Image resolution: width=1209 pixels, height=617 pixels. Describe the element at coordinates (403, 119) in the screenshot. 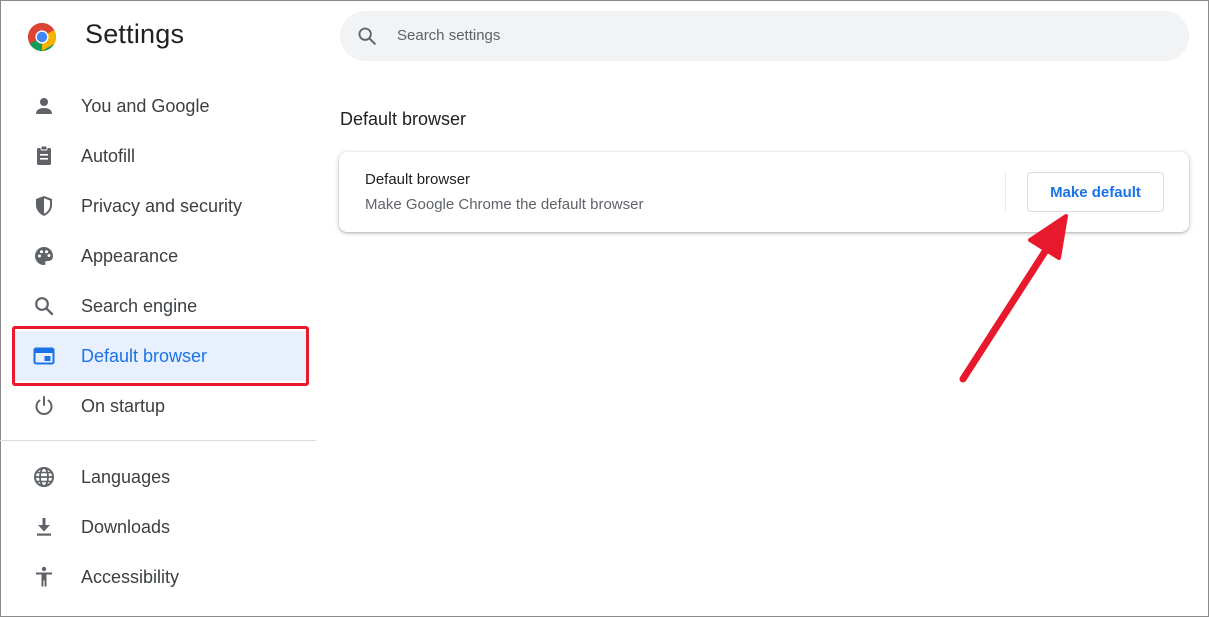

I see `section-title: Default browser` at that location.